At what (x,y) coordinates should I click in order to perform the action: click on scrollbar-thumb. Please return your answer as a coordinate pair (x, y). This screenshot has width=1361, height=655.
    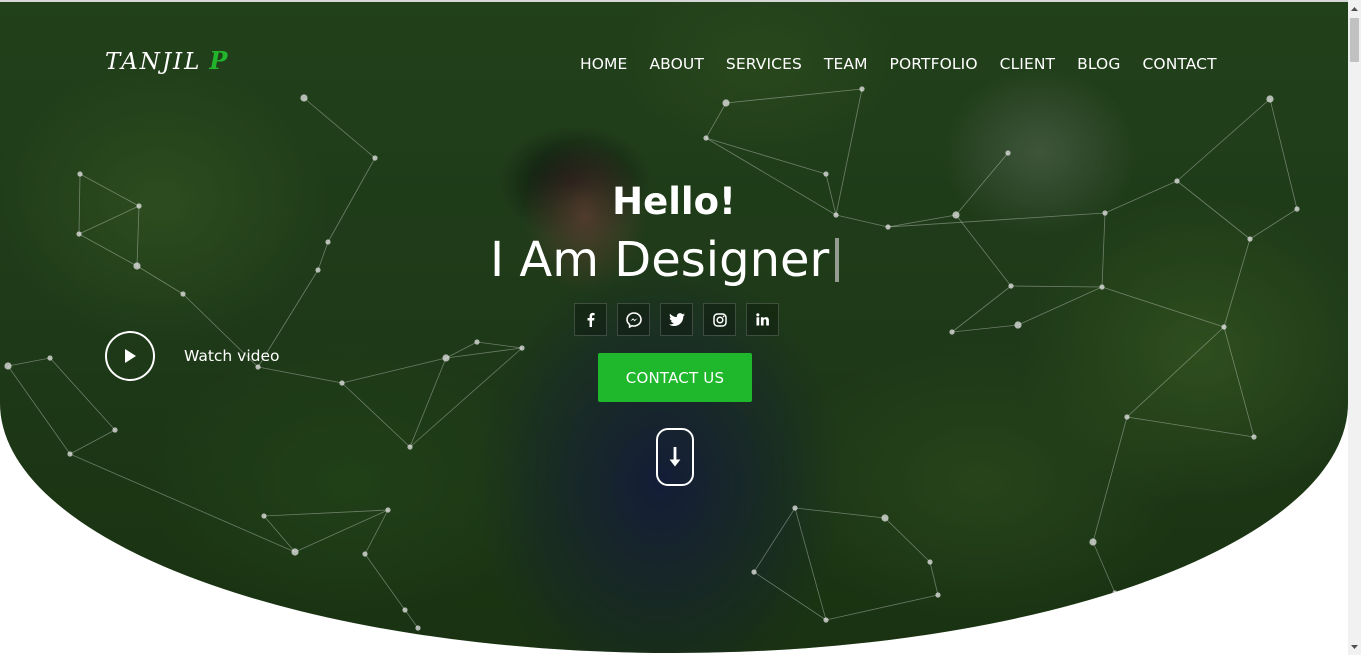
    Looking at the image, I should click on (1354, 40).